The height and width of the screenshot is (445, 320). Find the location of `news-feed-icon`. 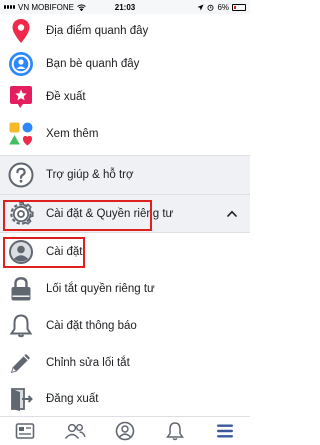

news-feed-icon is located at coordinates (25, 431).